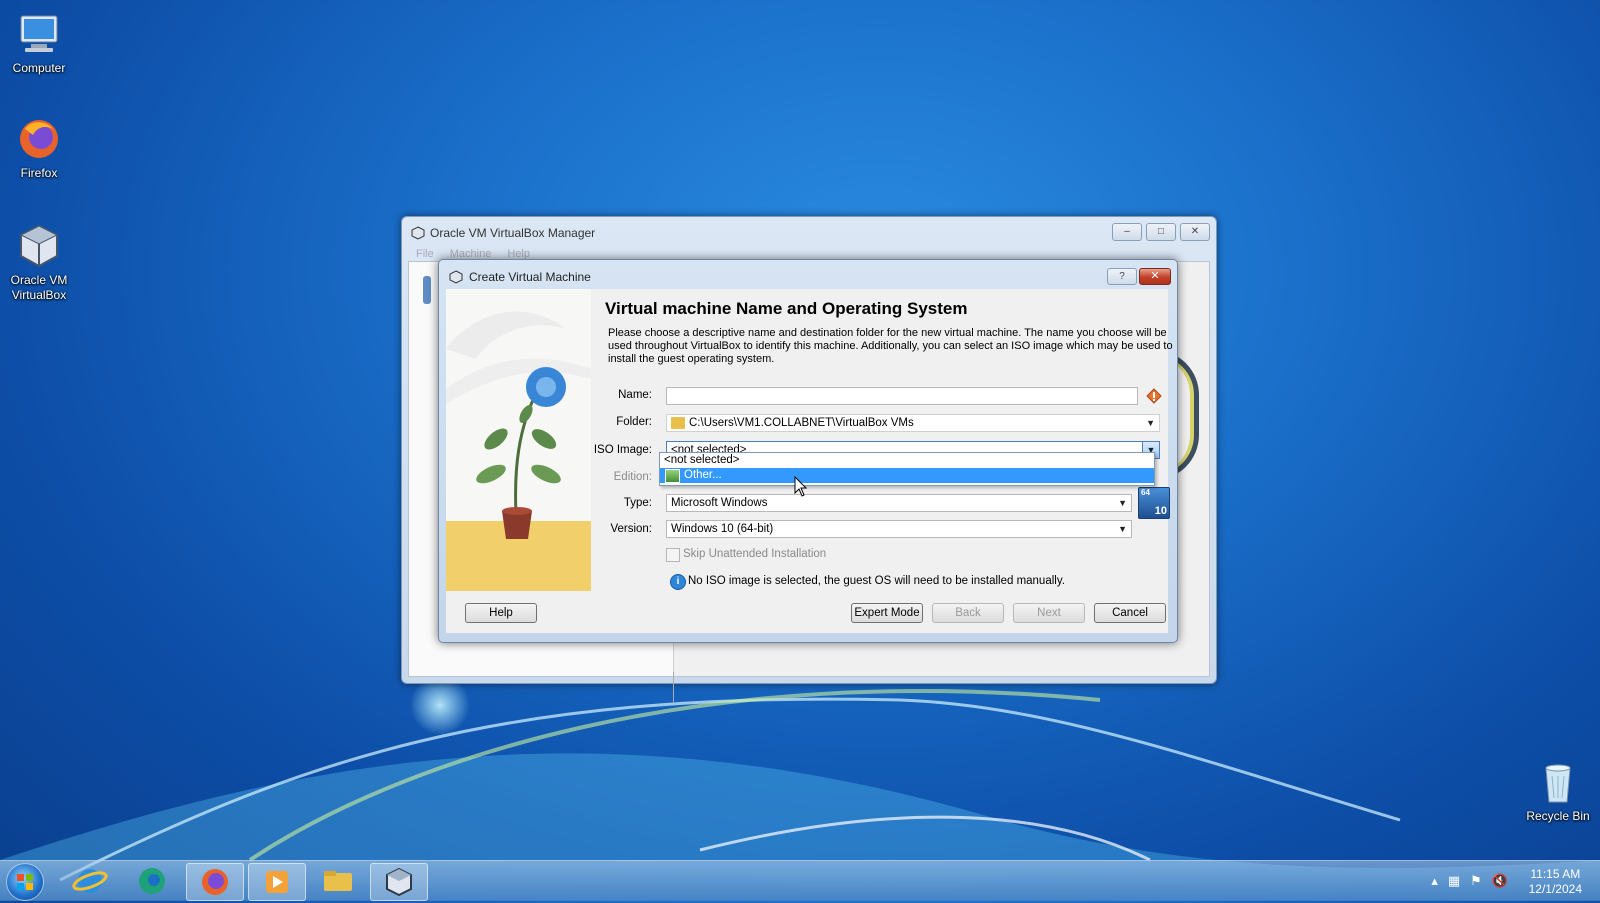 This screenshot has width=1600, height=903. Describe the element at coordinates (1122, 276) in the screenshot. I see `help-title-button: ?` at that location.